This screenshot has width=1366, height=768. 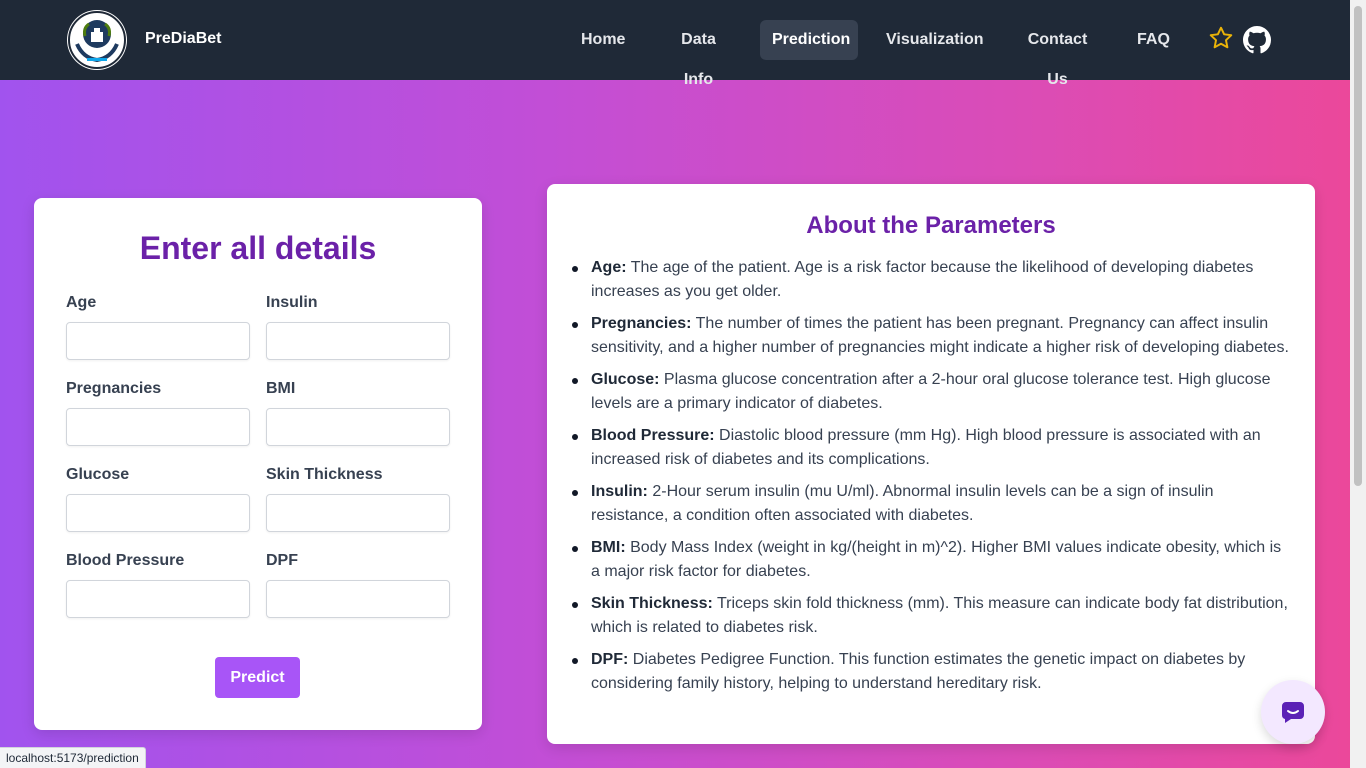 What do you see at coordinates (602, 40) in the screenshot?
I see `nav-link-home: Home` at bounding box center [602, 40].